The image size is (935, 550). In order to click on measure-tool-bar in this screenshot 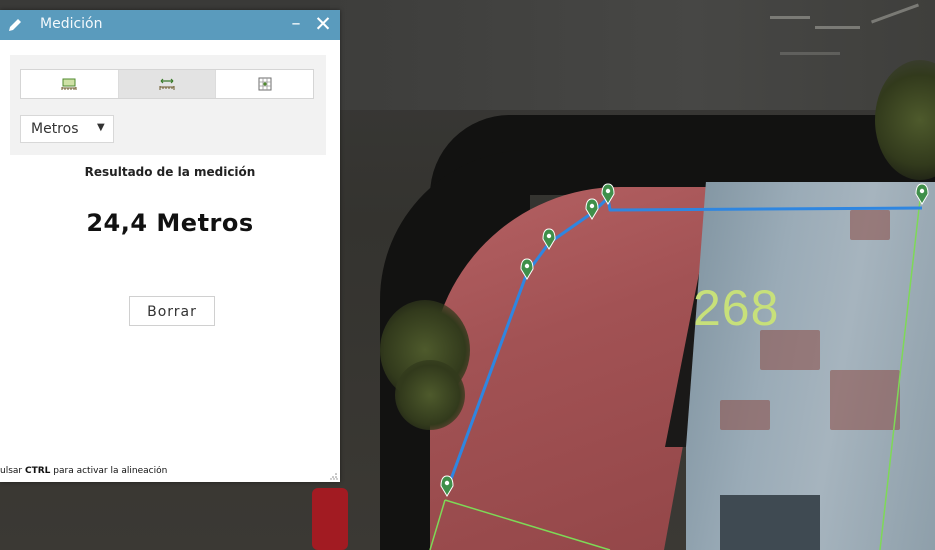, I will do `click(167, 84)`.